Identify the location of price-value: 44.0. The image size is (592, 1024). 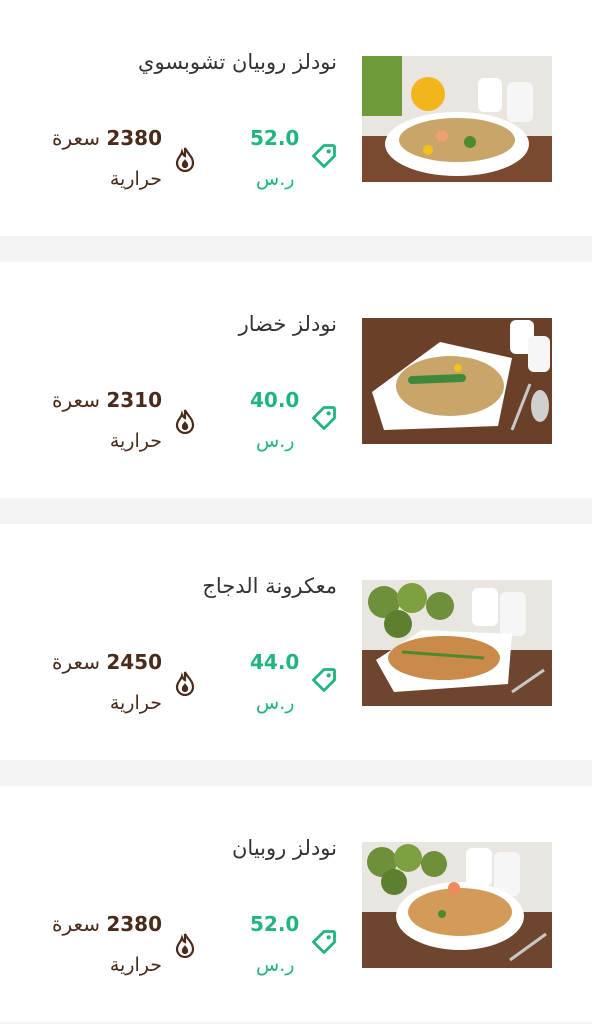
(275, 662).